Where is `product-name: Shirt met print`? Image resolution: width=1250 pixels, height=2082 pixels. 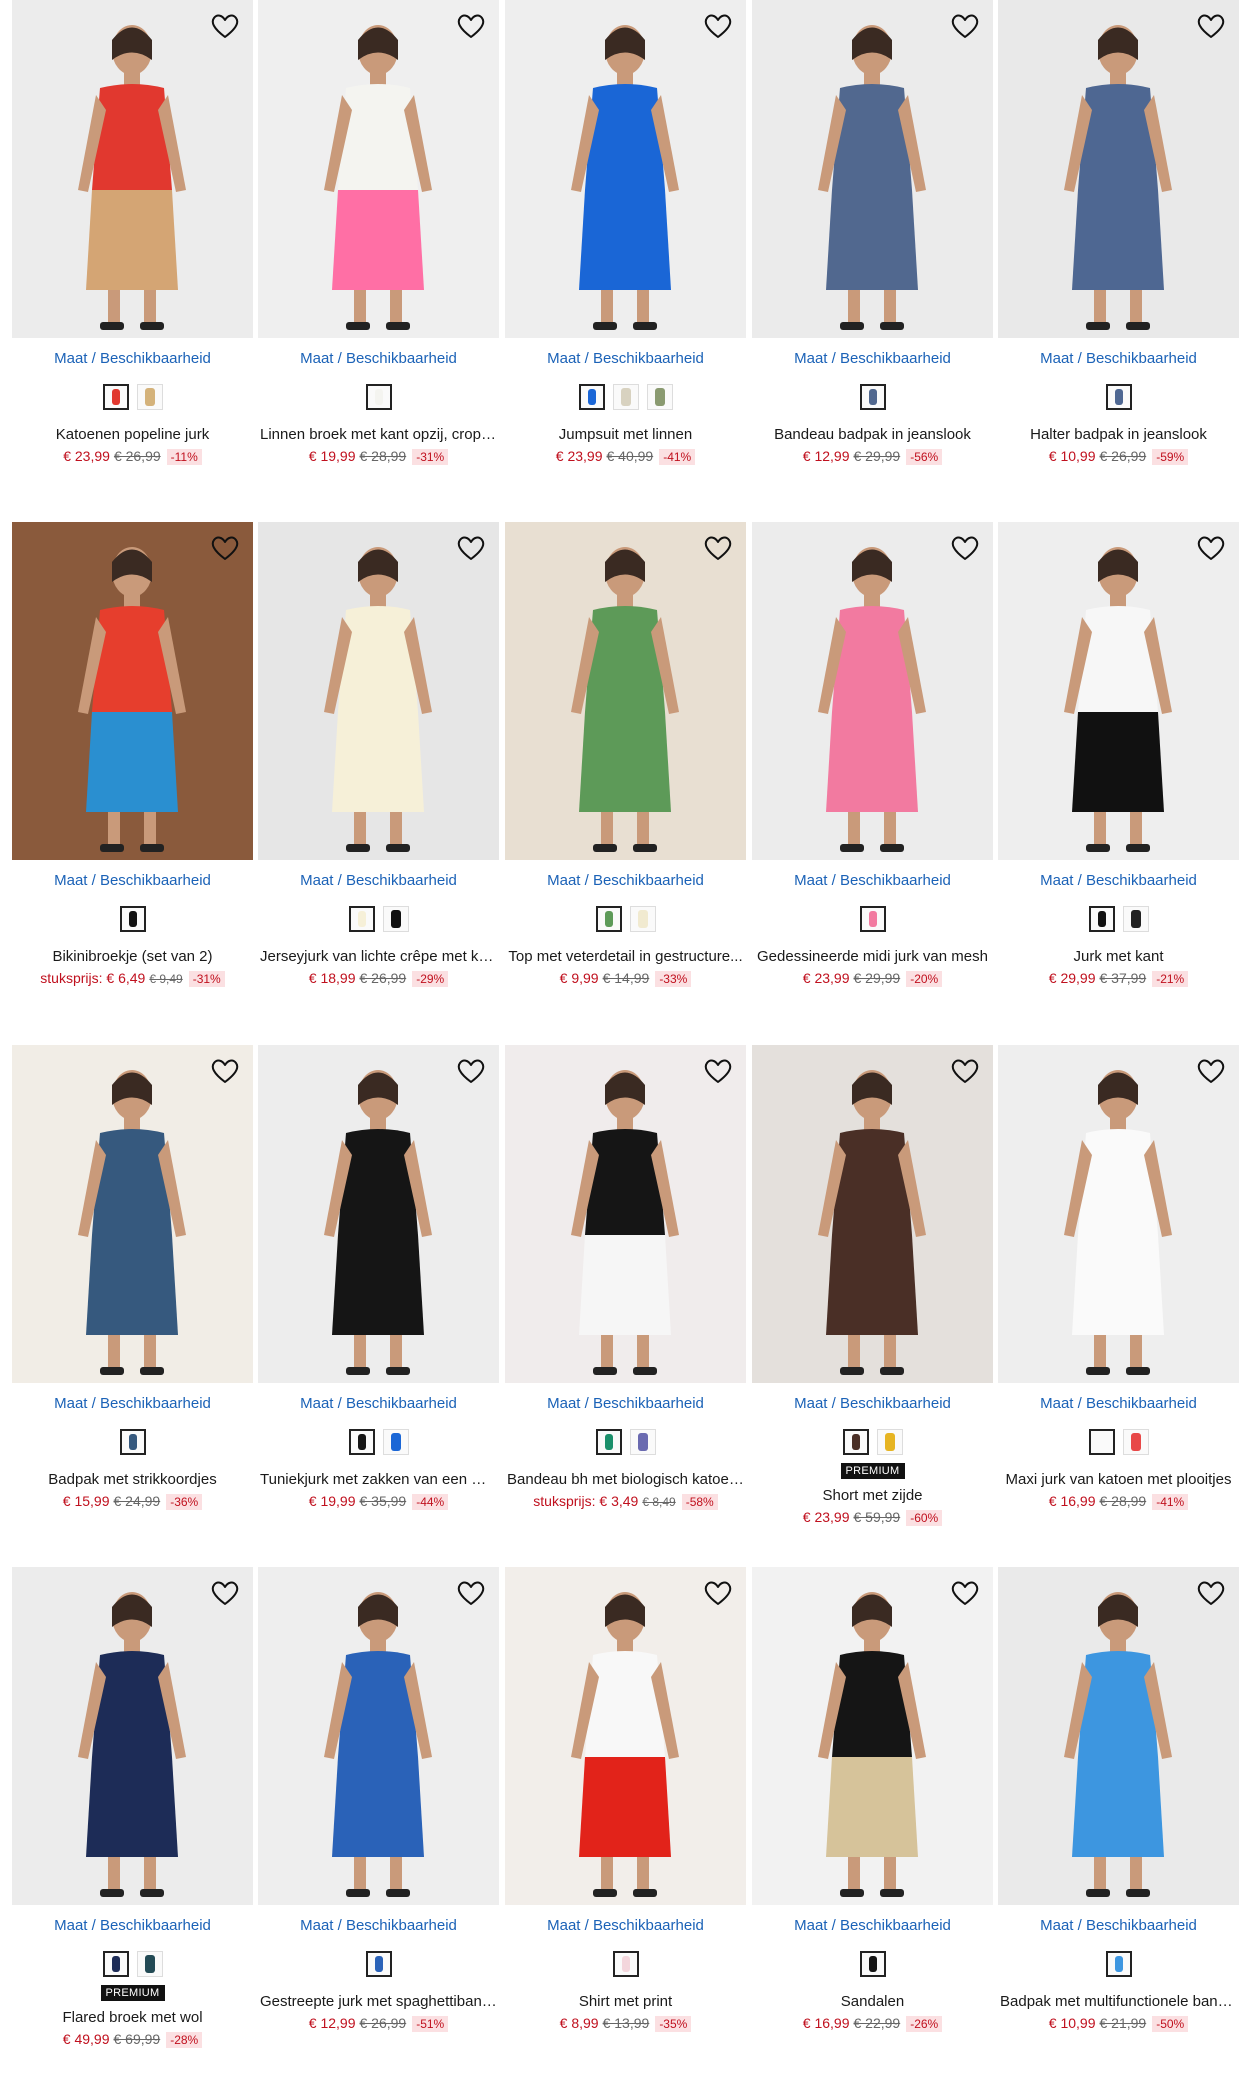
product-name: Shirt met print is located at coordinates (625, 2002).